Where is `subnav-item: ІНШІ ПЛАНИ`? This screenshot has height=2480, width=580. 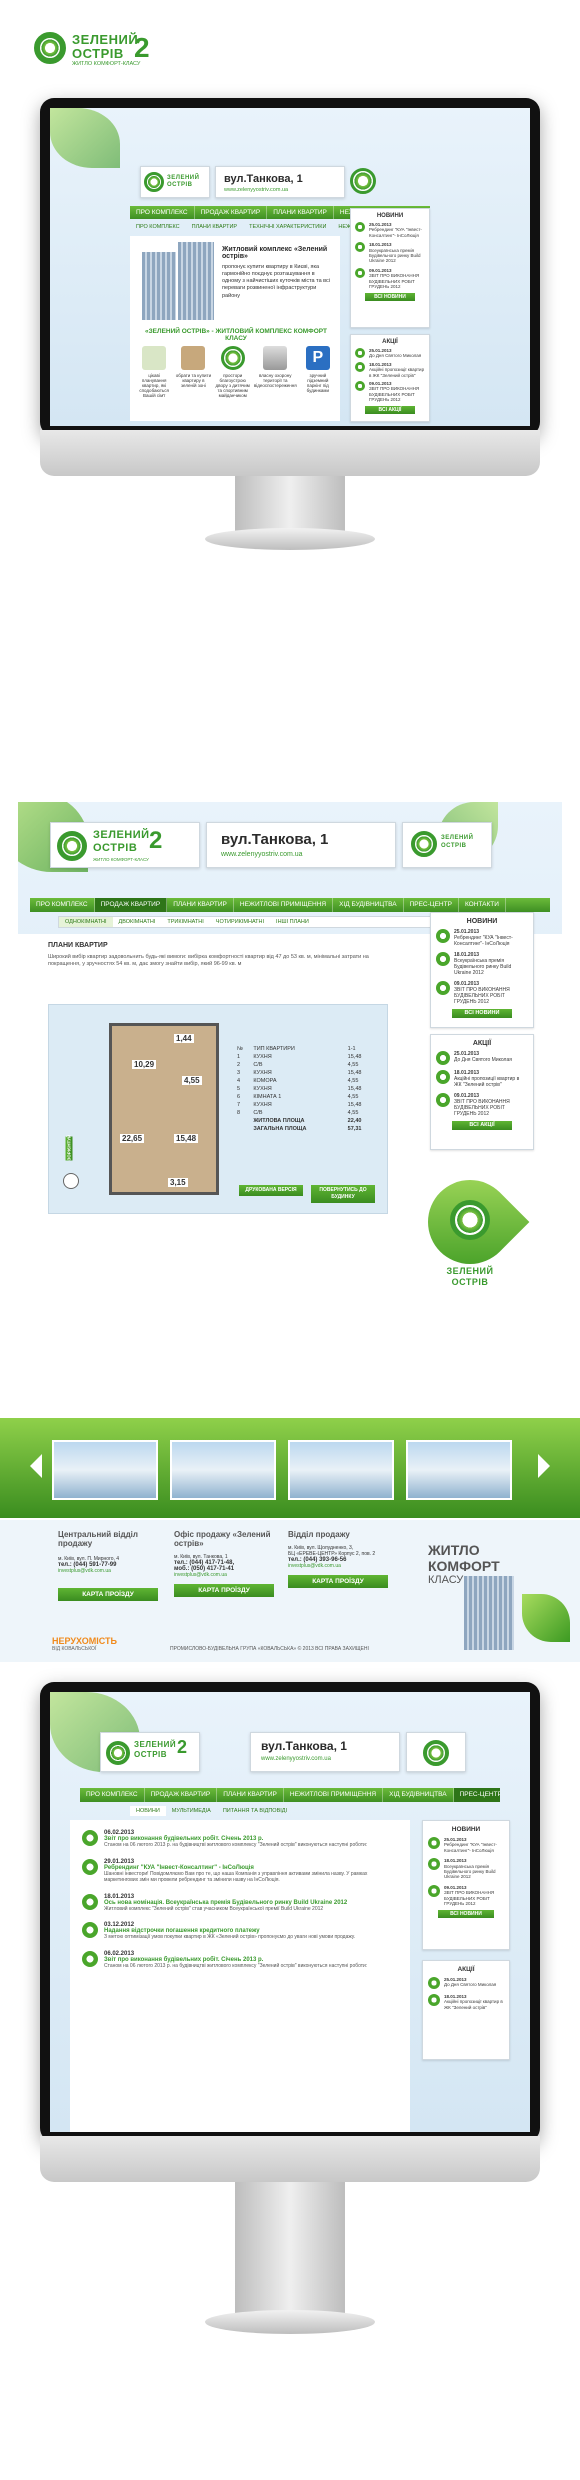
subnav-item: ІНШІ ПЛАНИ is located at coordinates (292, 922).